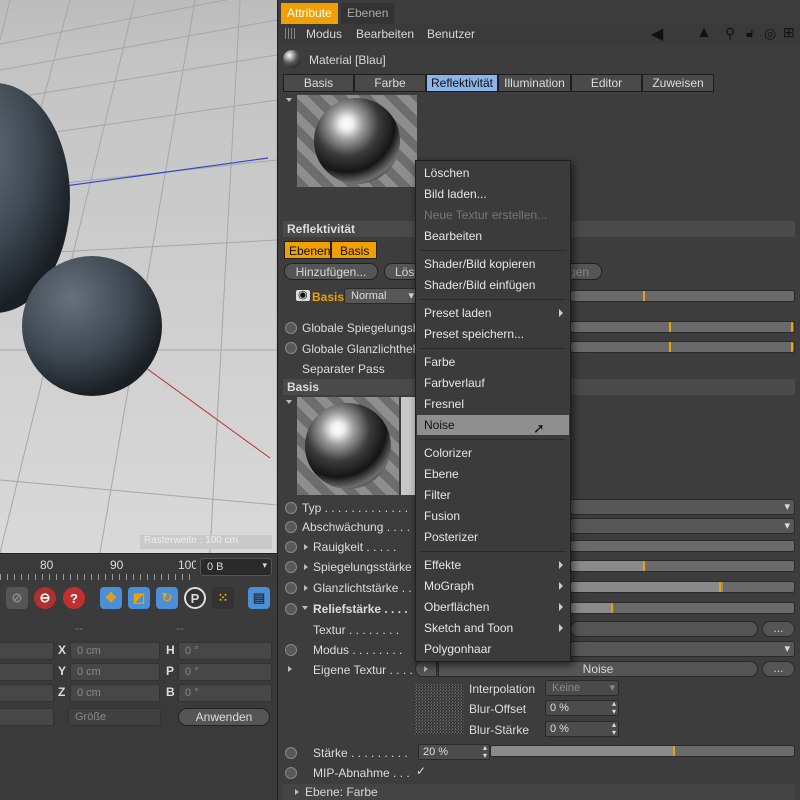 Image resolution: width=800 pixels, height=800 pixels. What do you see at coordinates (493, 313) in the screenshot?
I see `menu-item-preset-laden: Preset laden` at bounding box center [493, 313].